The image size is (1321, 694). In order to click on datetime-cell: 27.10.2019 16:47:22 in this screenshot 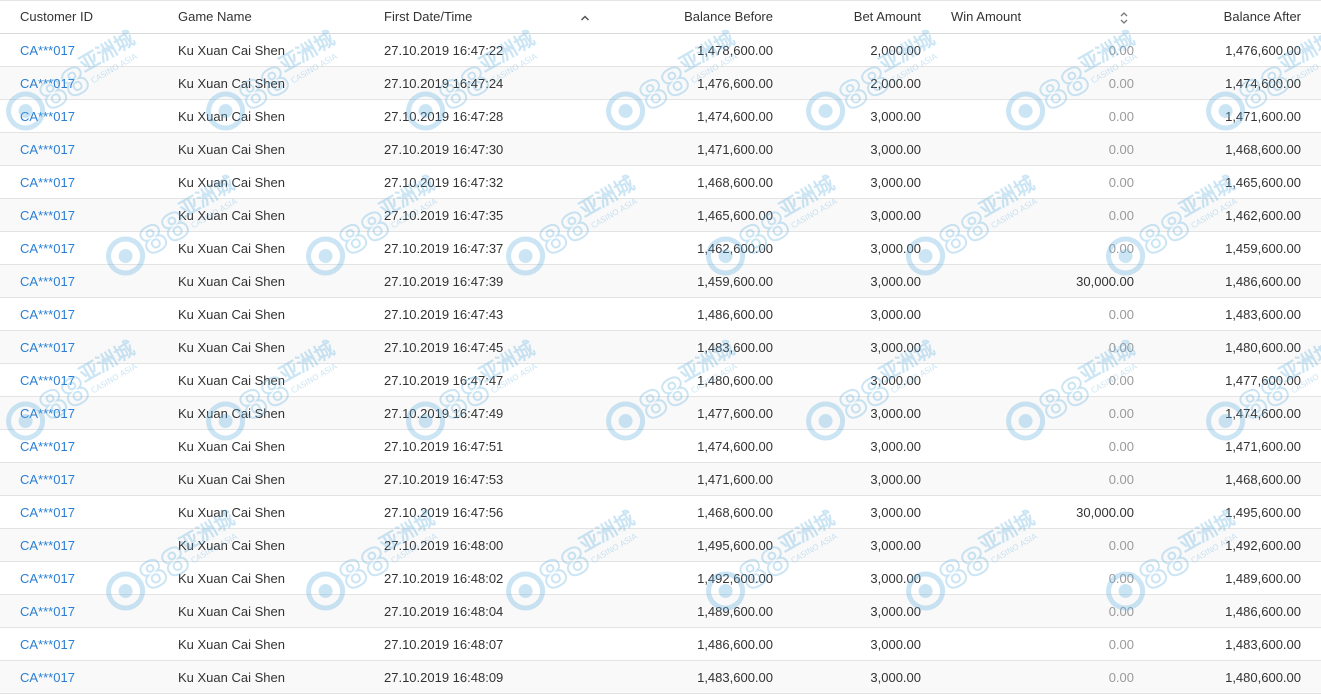, I will do `click(444, 50)`.